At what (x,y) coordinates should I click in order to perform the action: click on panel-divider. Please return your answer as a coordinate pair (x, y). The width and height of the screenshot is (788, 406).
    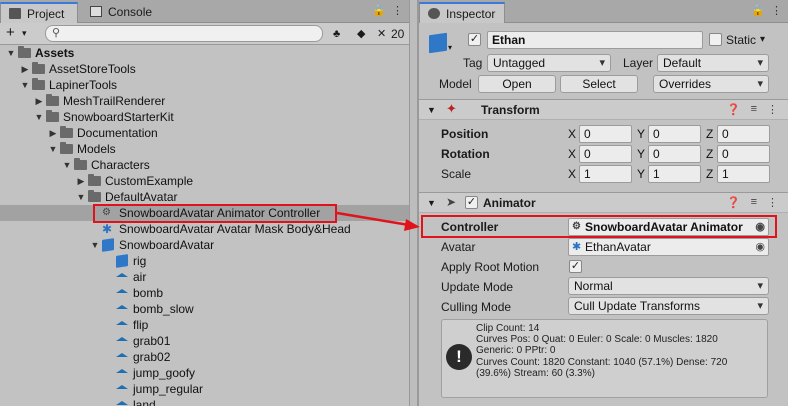
    Looking at the image, I should click on (414, 203).